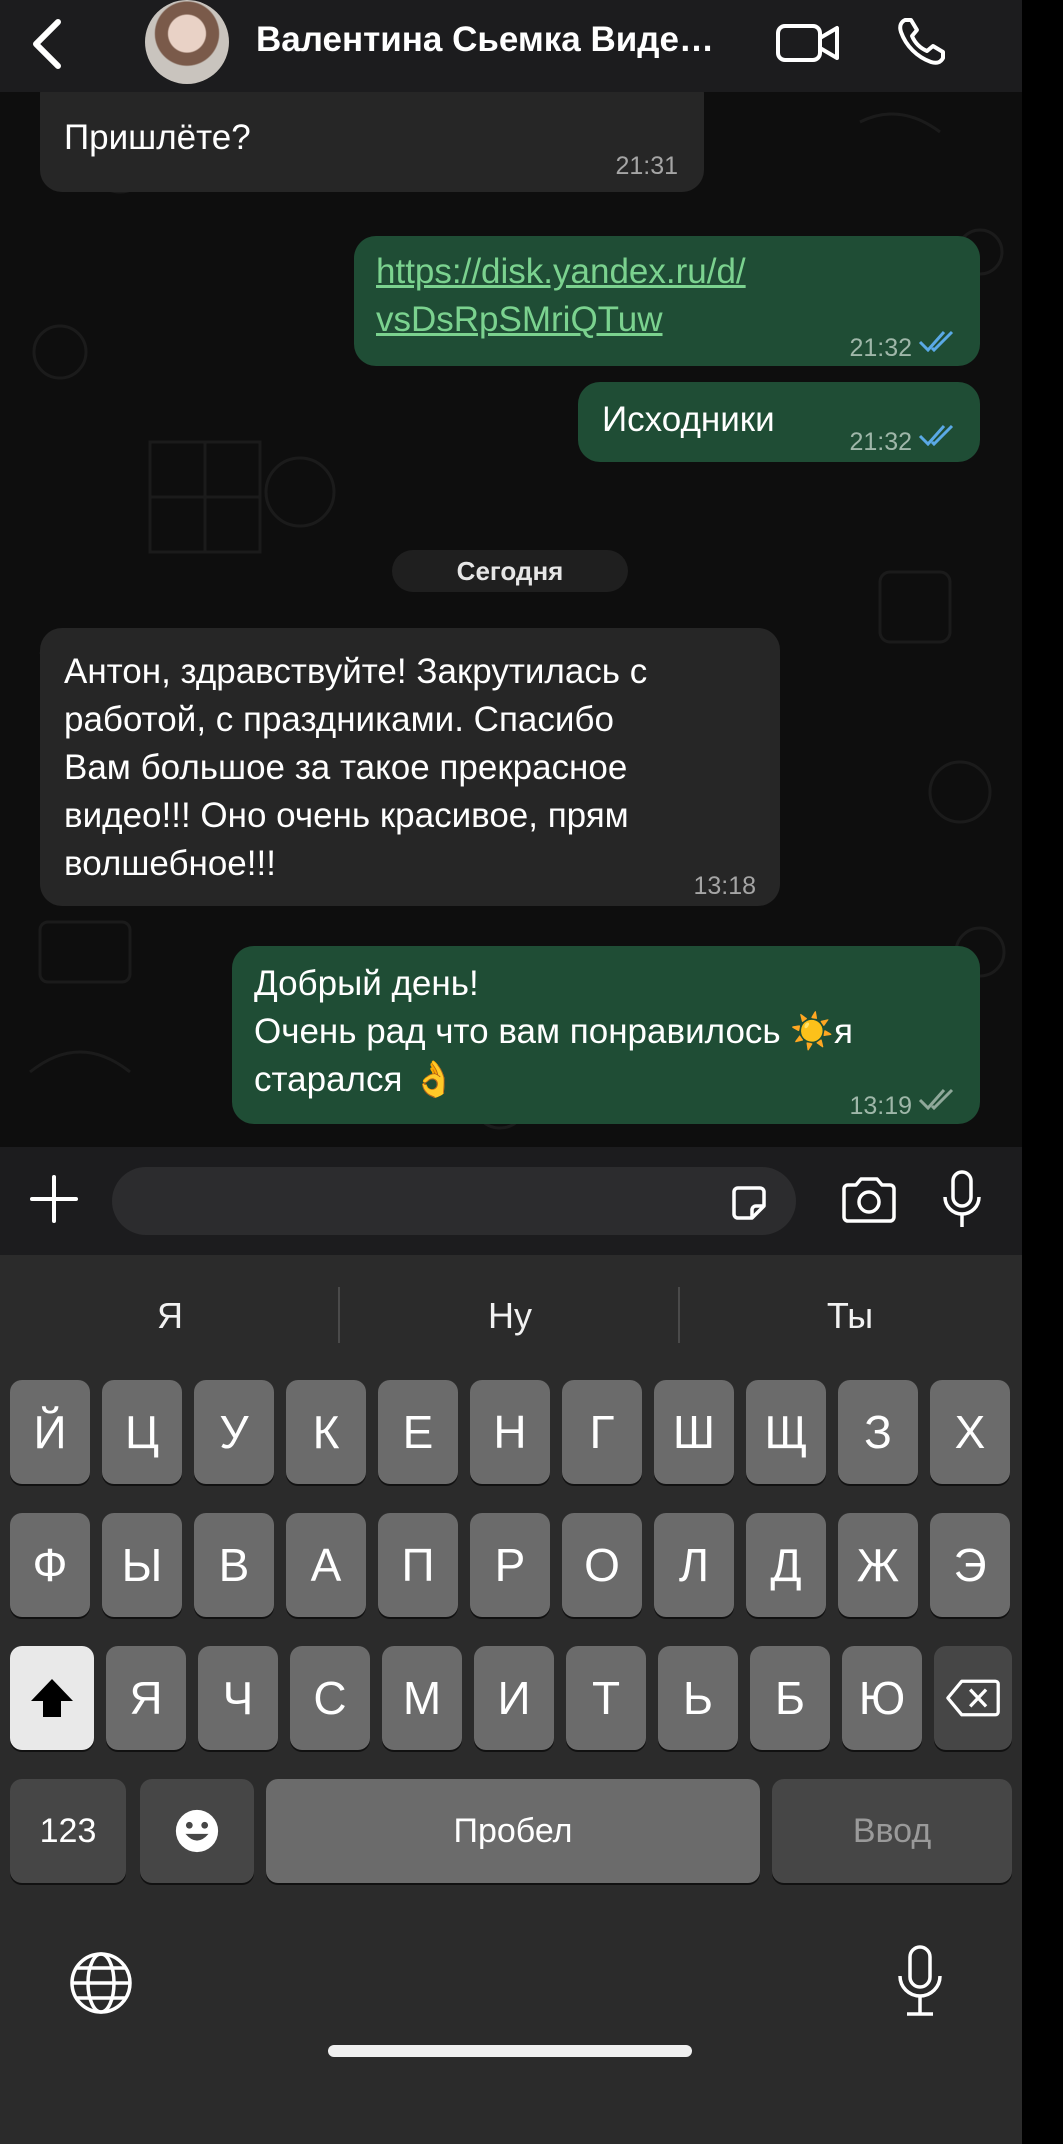 This screenshot has width=1063, height=2144. Describe the element at coordinates (646, 166) in the screenshot. I see `message-time: 21:31` at that location.